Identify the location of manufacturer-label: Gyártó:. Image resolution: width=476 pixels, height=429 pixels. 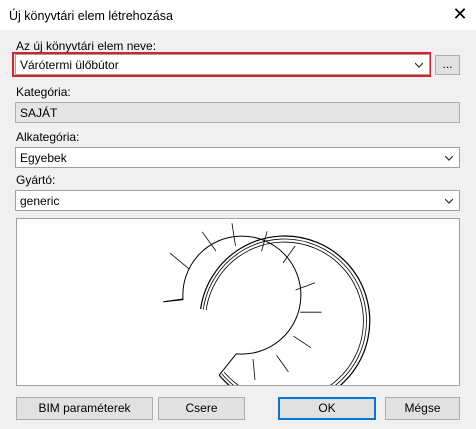
(36, 180).